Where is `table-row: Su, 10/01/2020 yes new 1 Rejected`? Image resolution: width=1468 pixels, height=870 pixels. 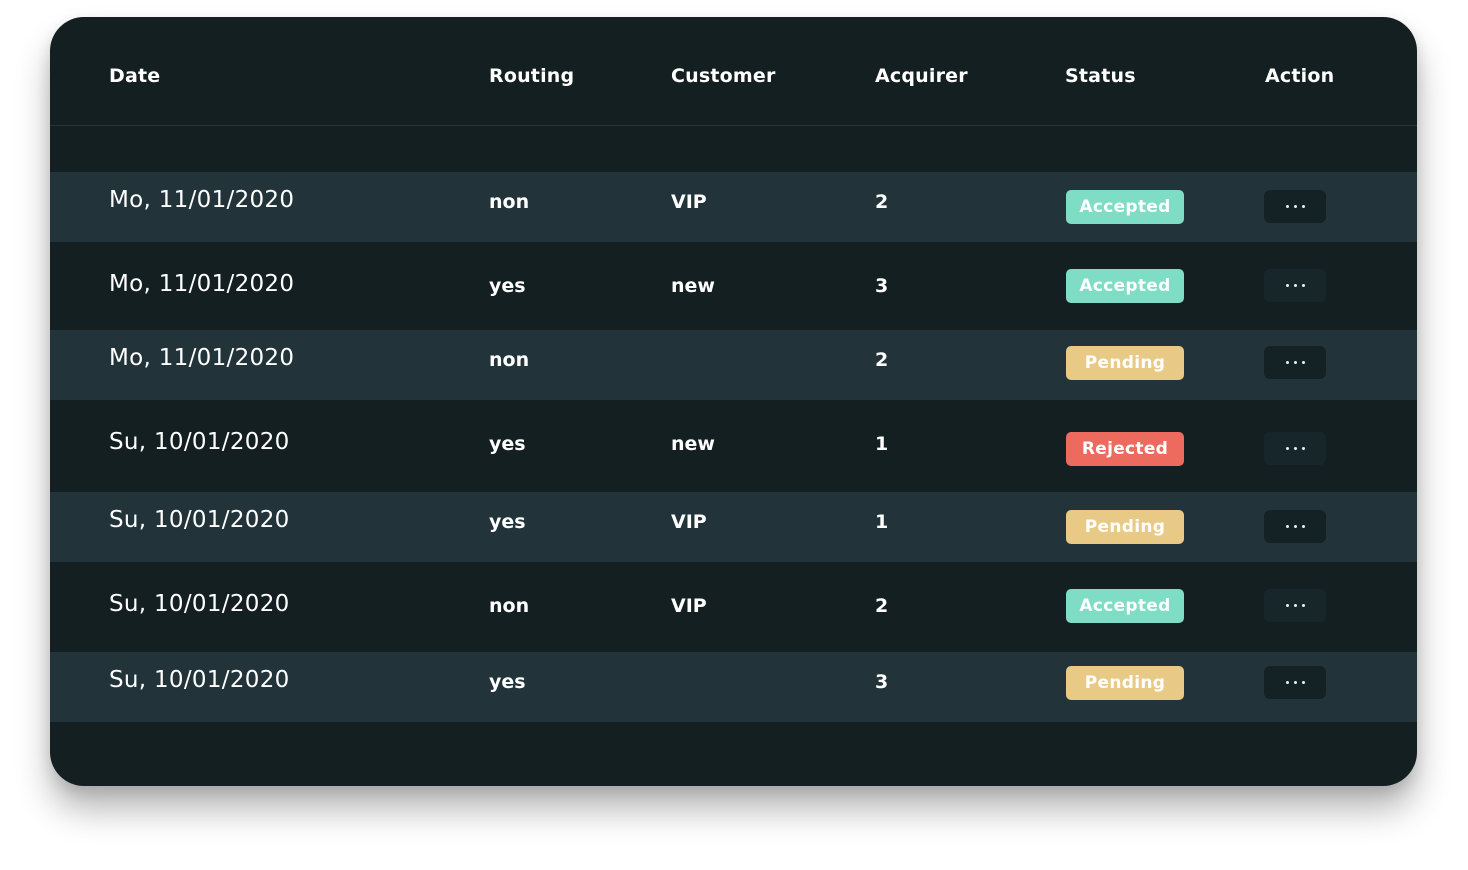 table-row: Su, 10/01/2020 yes new 1 Rejected is located at coordinates (733, 446).